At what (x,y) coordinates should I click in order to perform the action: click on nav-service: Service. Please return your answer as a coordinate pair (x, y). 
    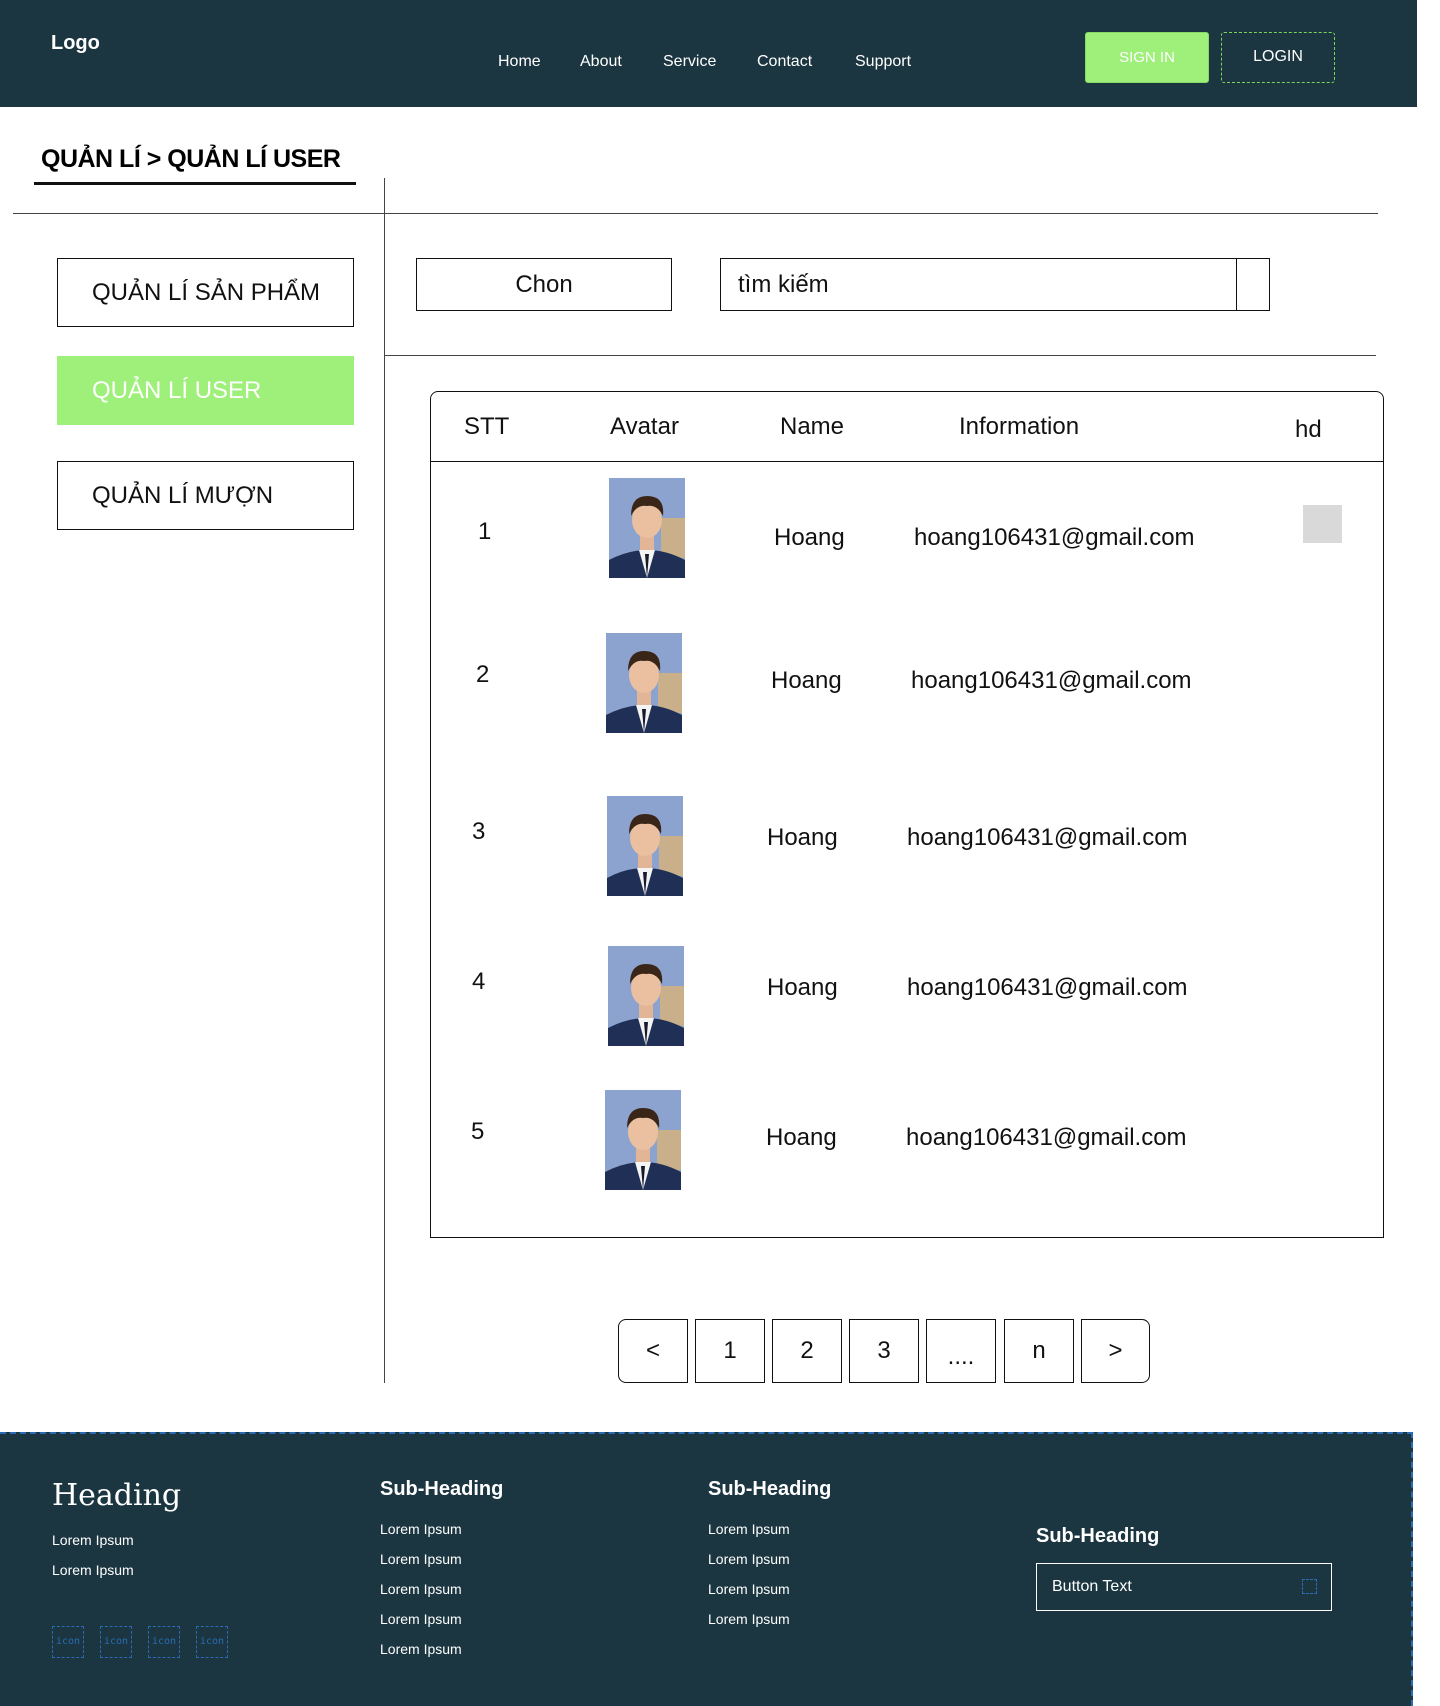
    Looking at the image, I should click on (689, 62).